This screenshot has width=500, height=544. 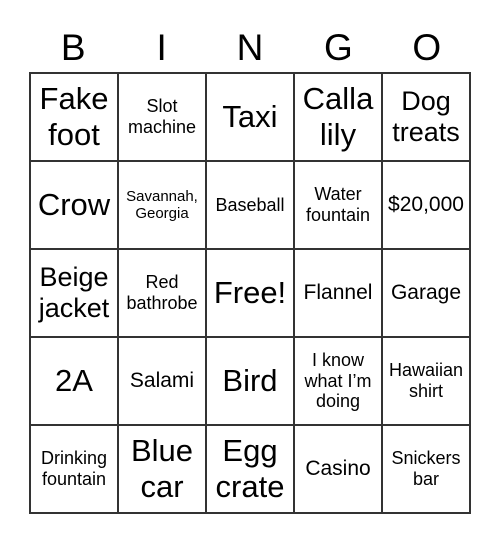 I want to click on bingo-cell: Savannah, Georgia, so click(x=162, y=205).